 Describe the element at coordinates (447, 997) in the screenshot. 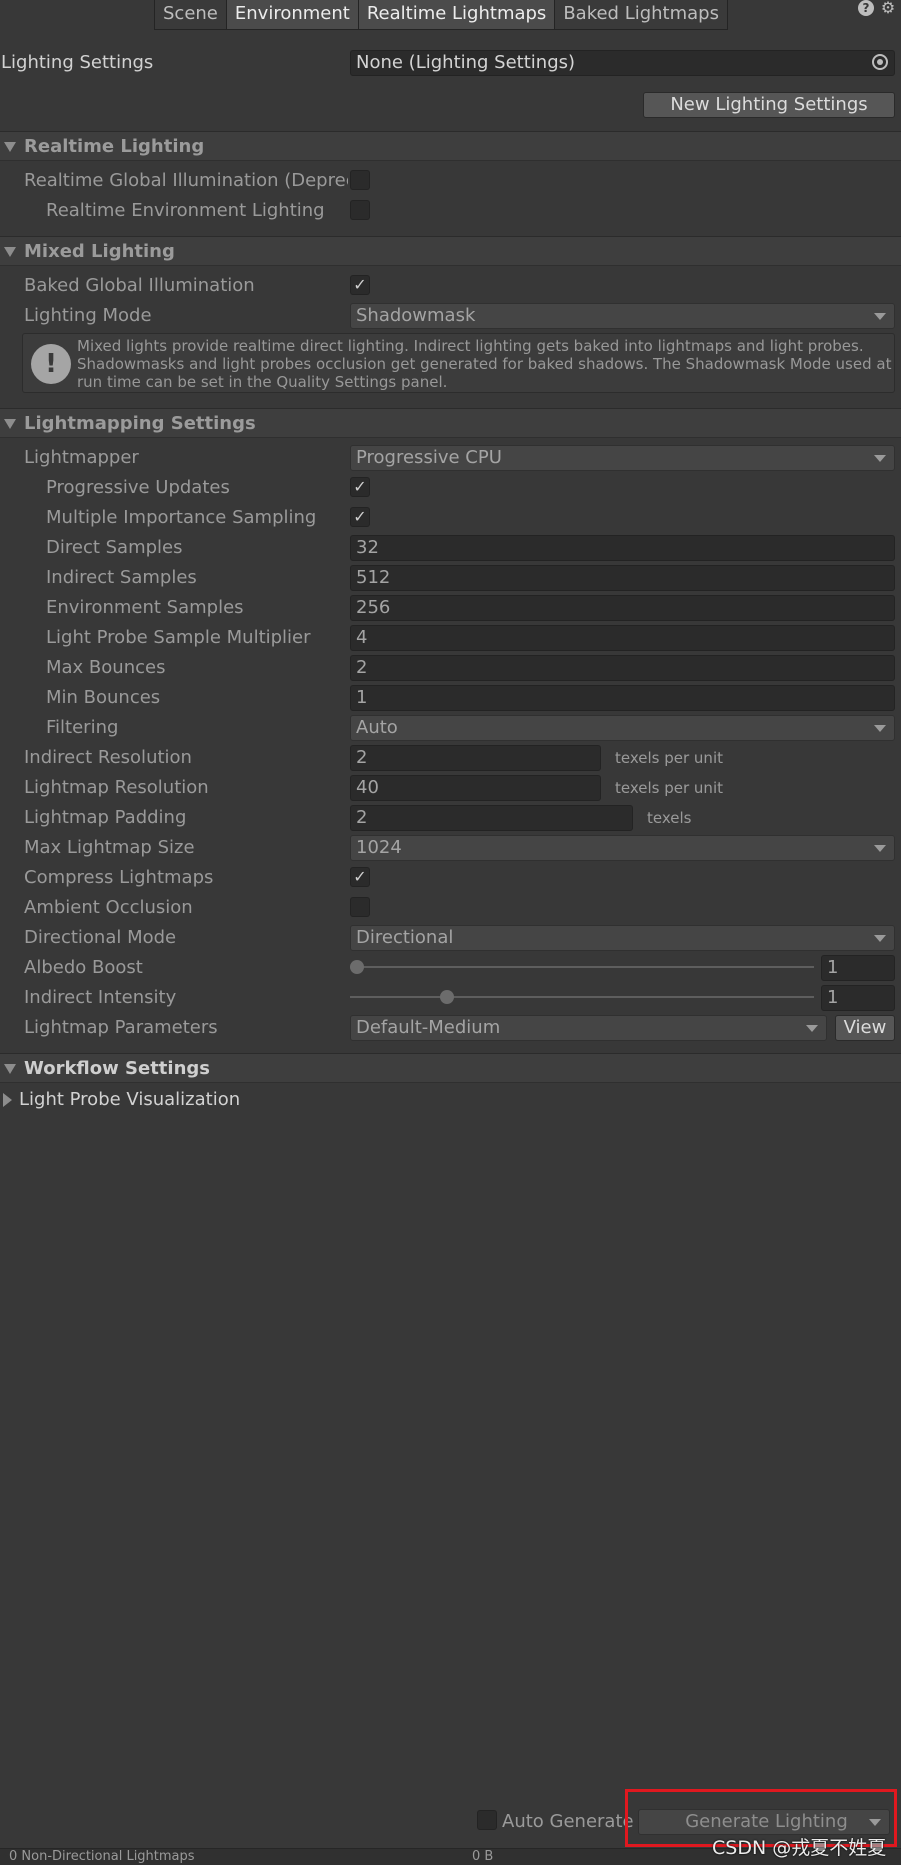

I see `indirect-intensity-slider-handle` at that location.